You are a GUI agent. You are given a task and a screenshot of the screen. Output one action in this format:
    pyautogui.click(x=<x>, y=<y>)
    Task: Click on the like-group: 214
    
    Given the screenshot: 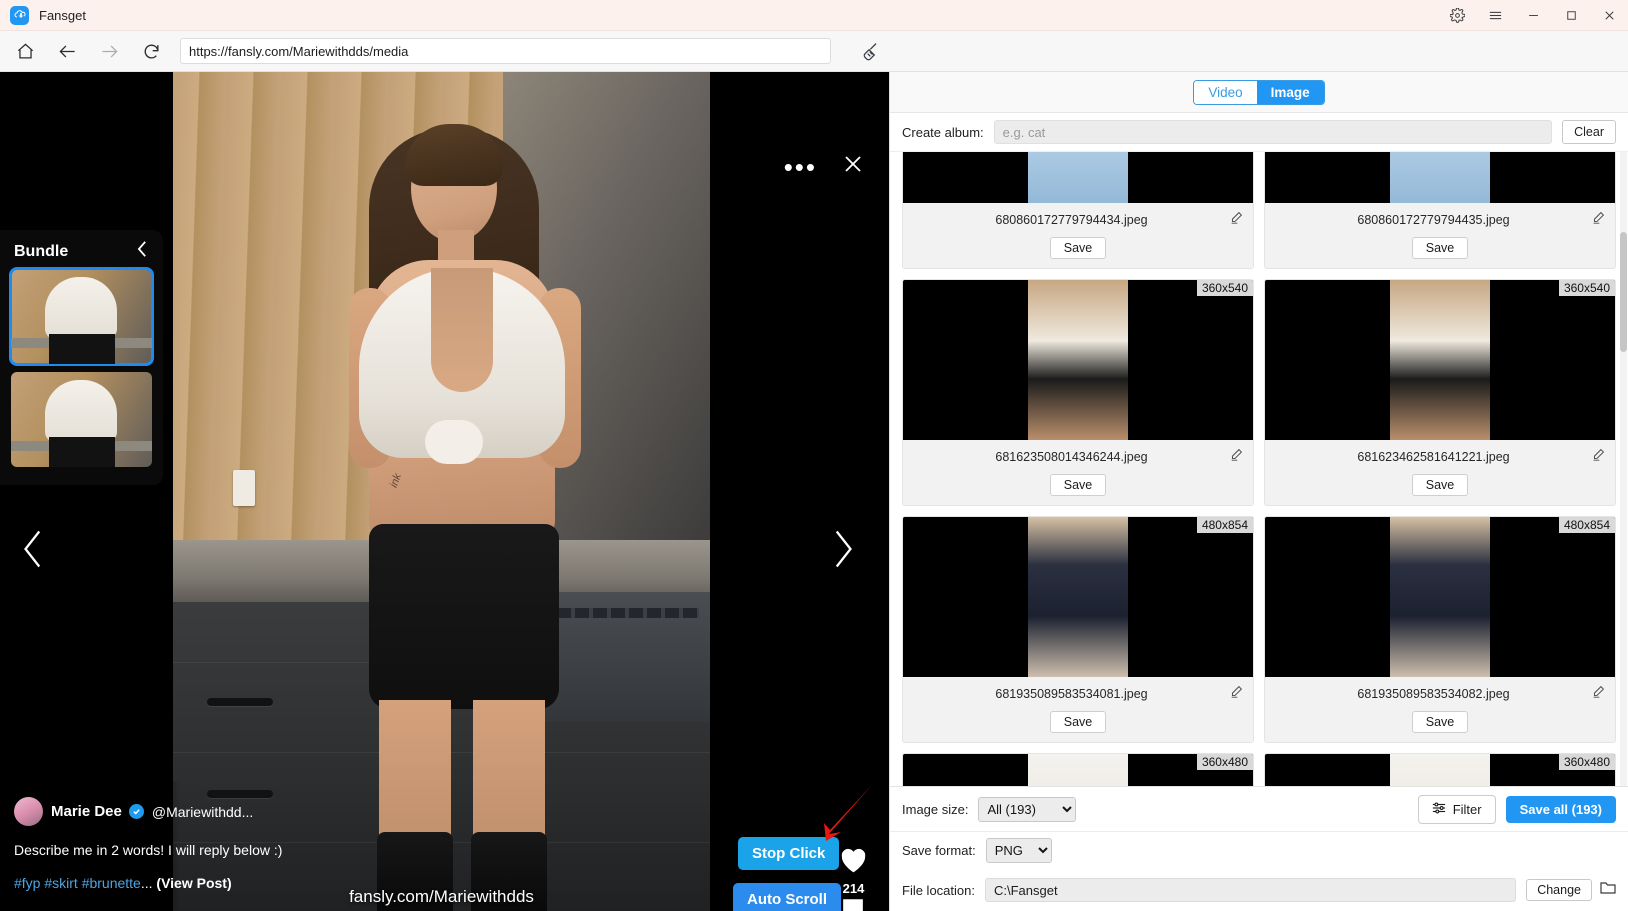 What is the action you would take?
    pyautogui.click(x=853, y=870)
    